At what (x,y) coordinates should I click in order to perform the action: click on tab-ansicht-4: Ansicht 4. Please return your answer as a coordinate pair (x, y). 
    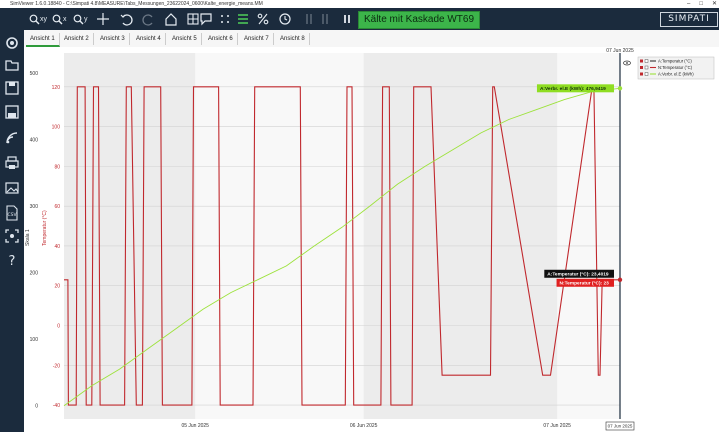
    Looking at the image, I should click on (149, 39).